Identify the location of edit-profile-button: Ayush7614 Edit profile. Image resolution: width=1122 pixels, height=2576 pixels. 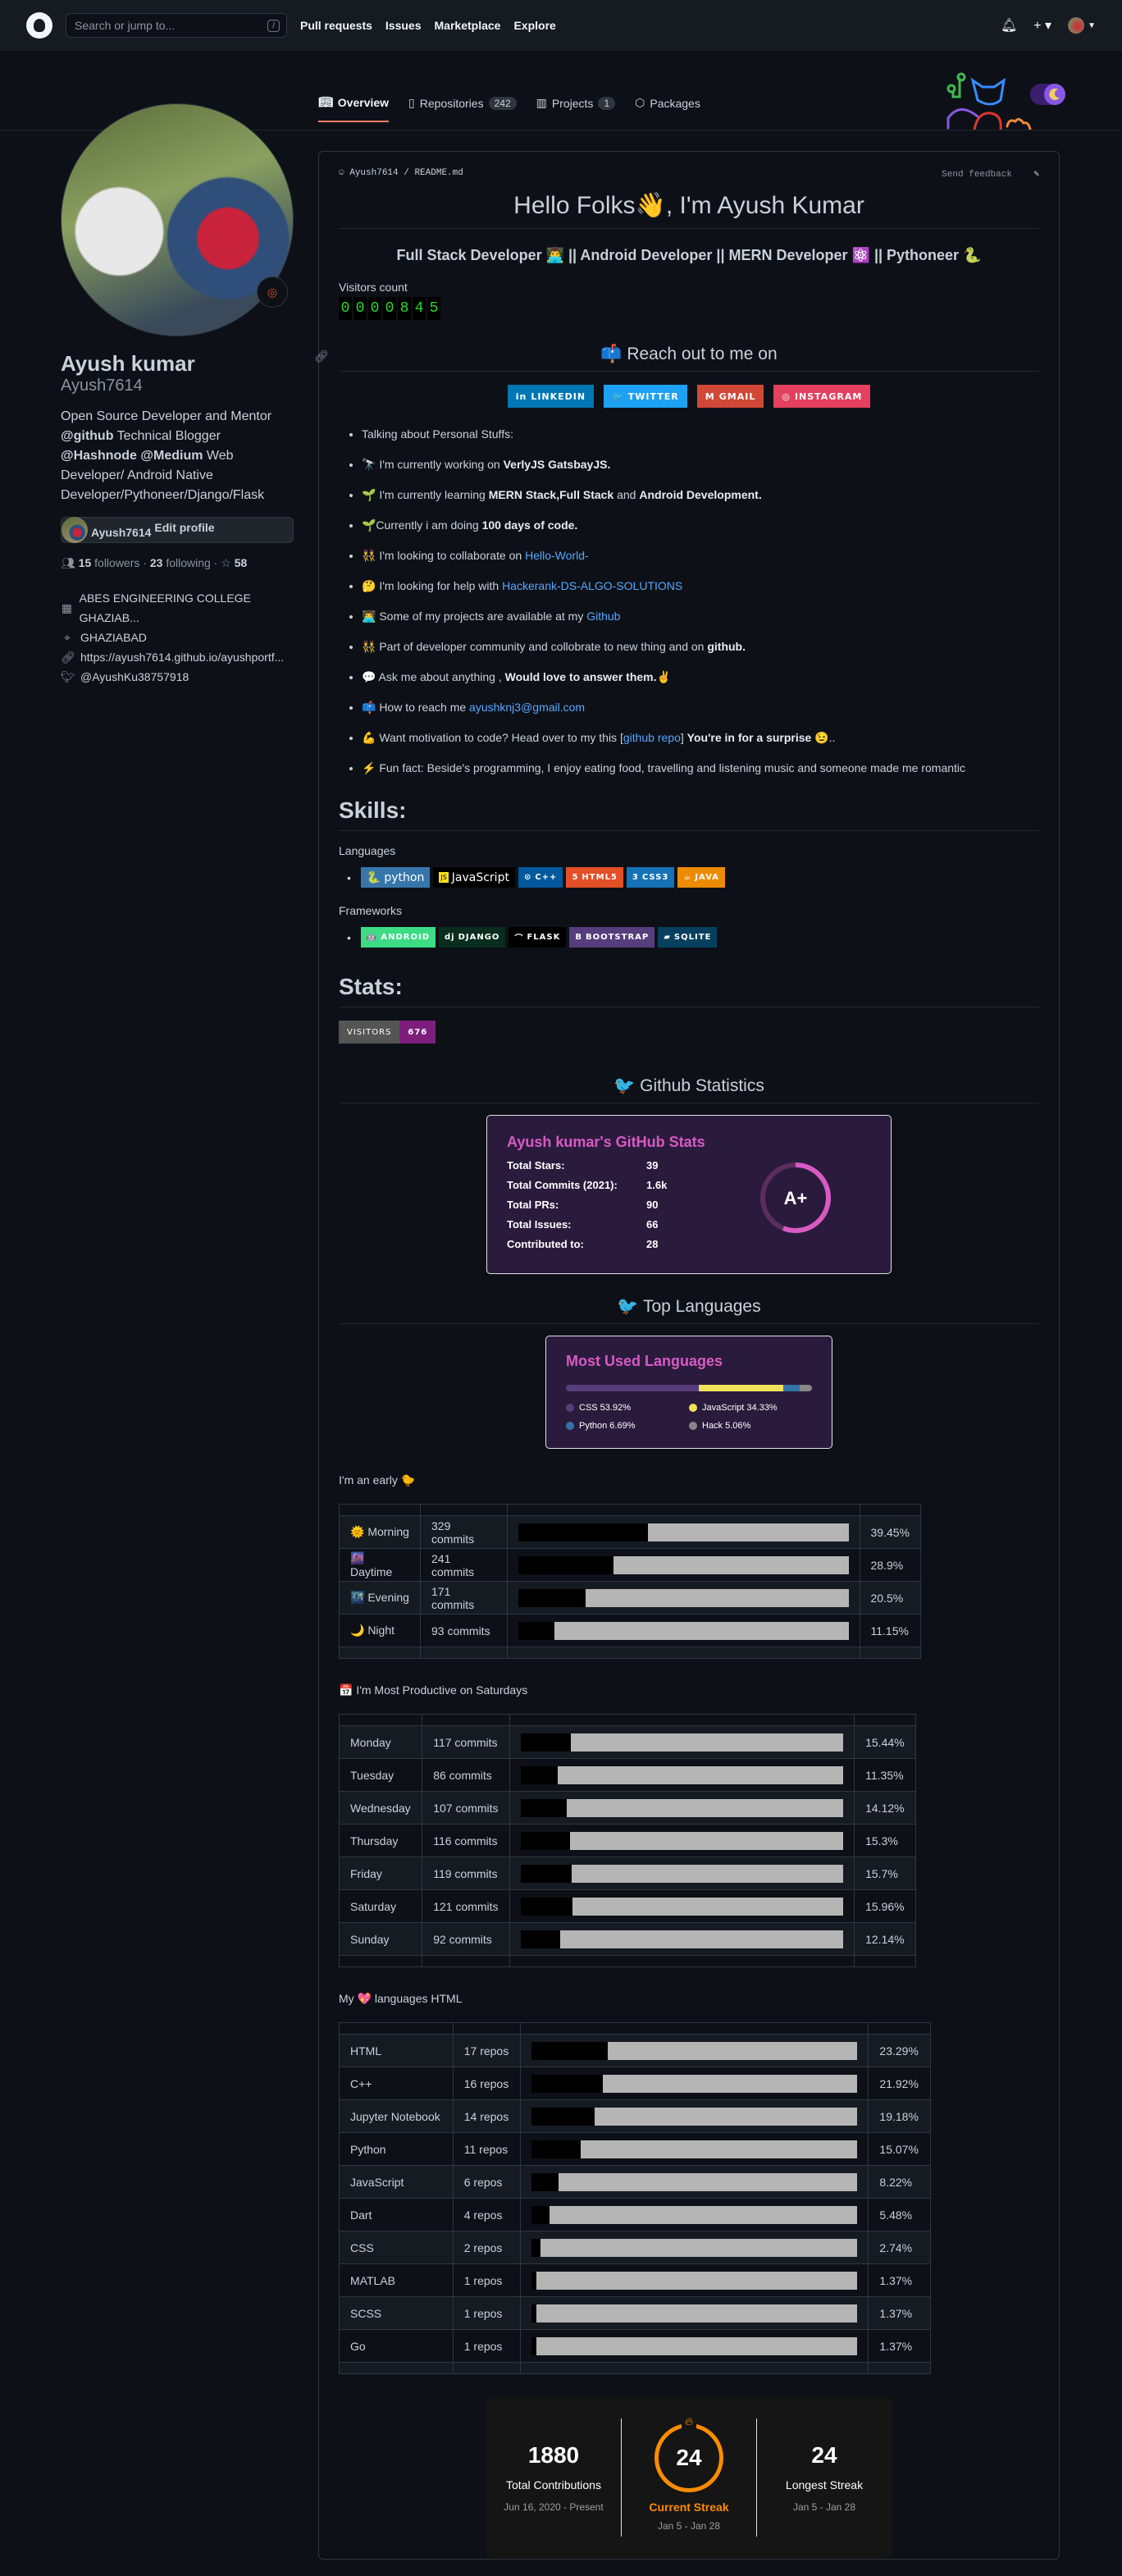
(177, 530).